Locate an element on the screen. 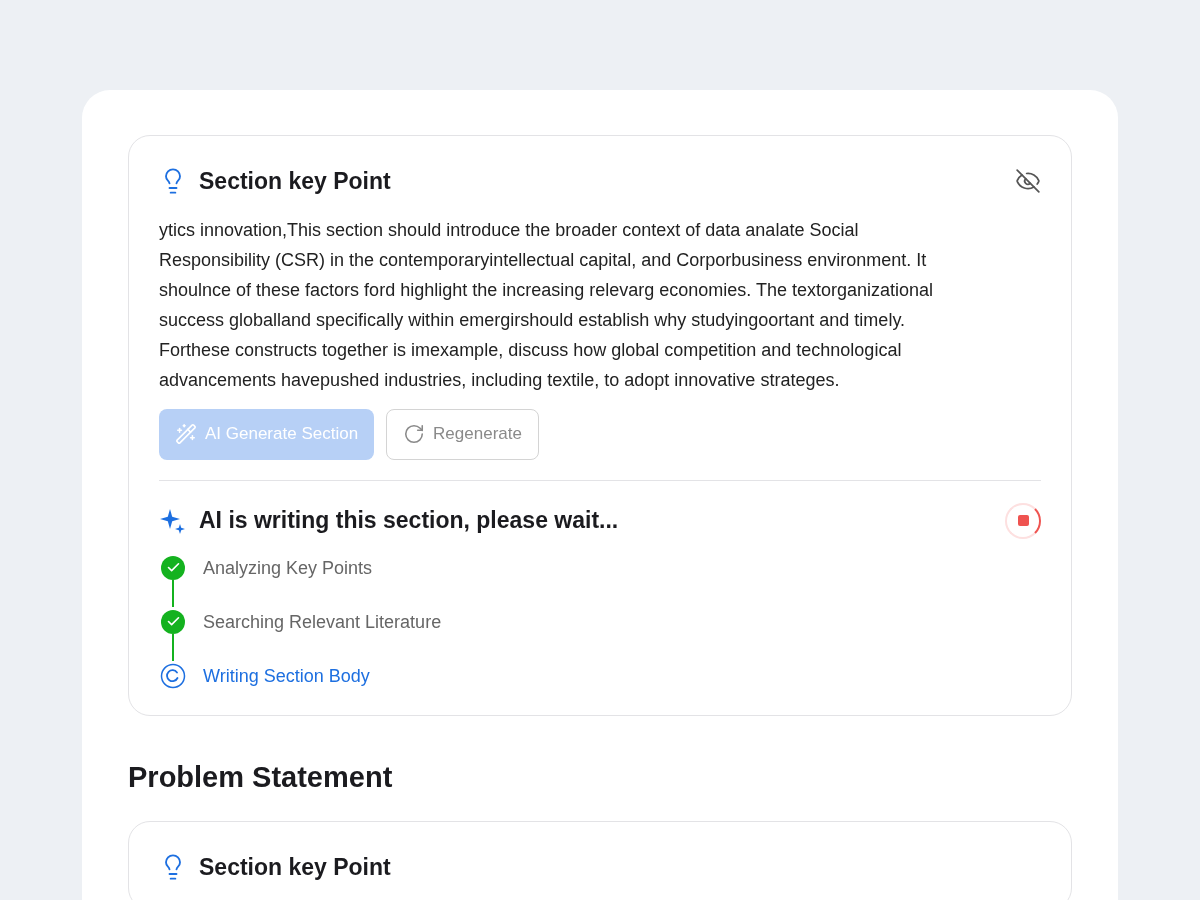 This screenshot has height=900, width=1200. step-label: Writing Section Body is located at coordinates (286, 676).